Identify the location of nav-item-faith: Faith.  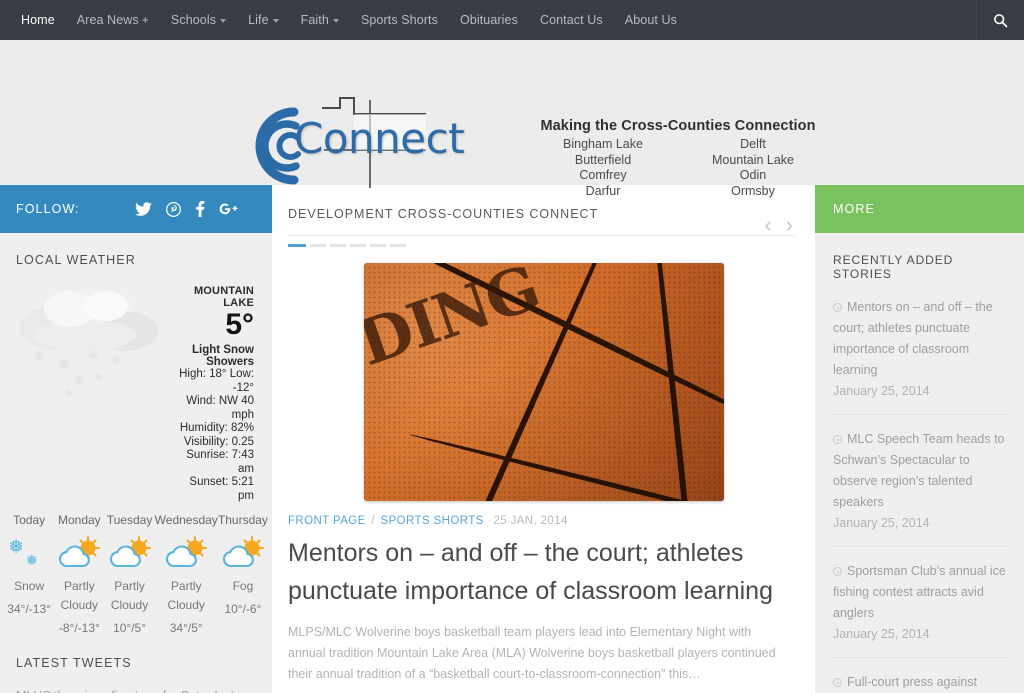
(320, 20).